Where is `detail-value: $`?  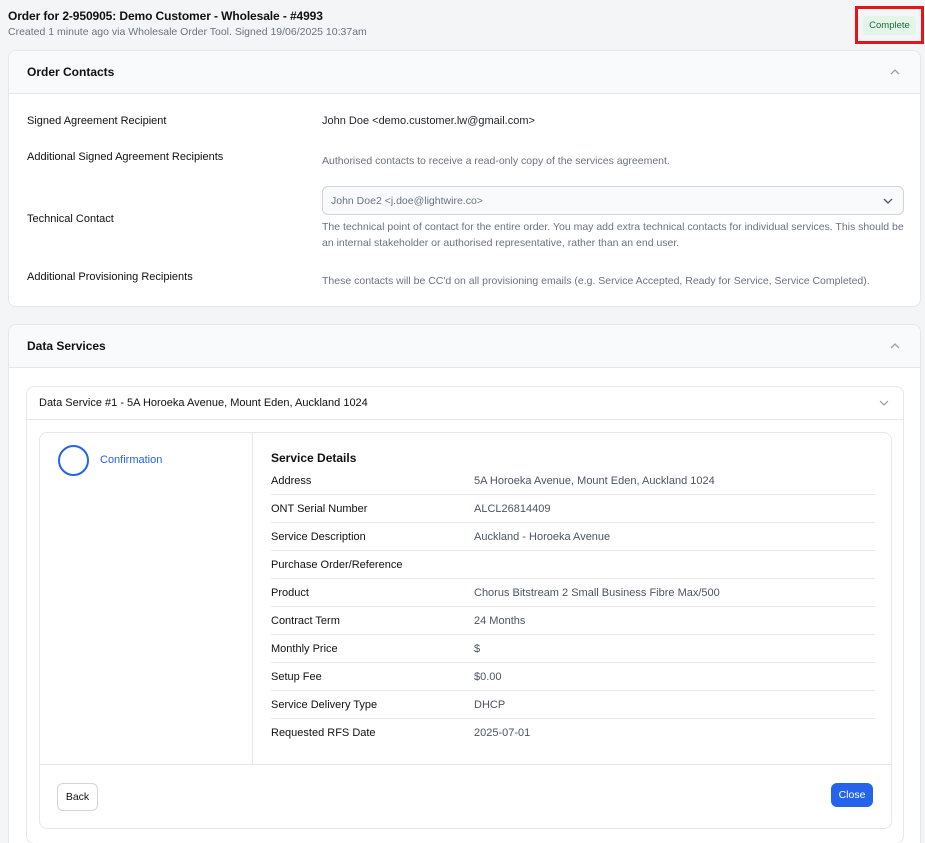 detail-value: $ is located at coordinates (477, 648).